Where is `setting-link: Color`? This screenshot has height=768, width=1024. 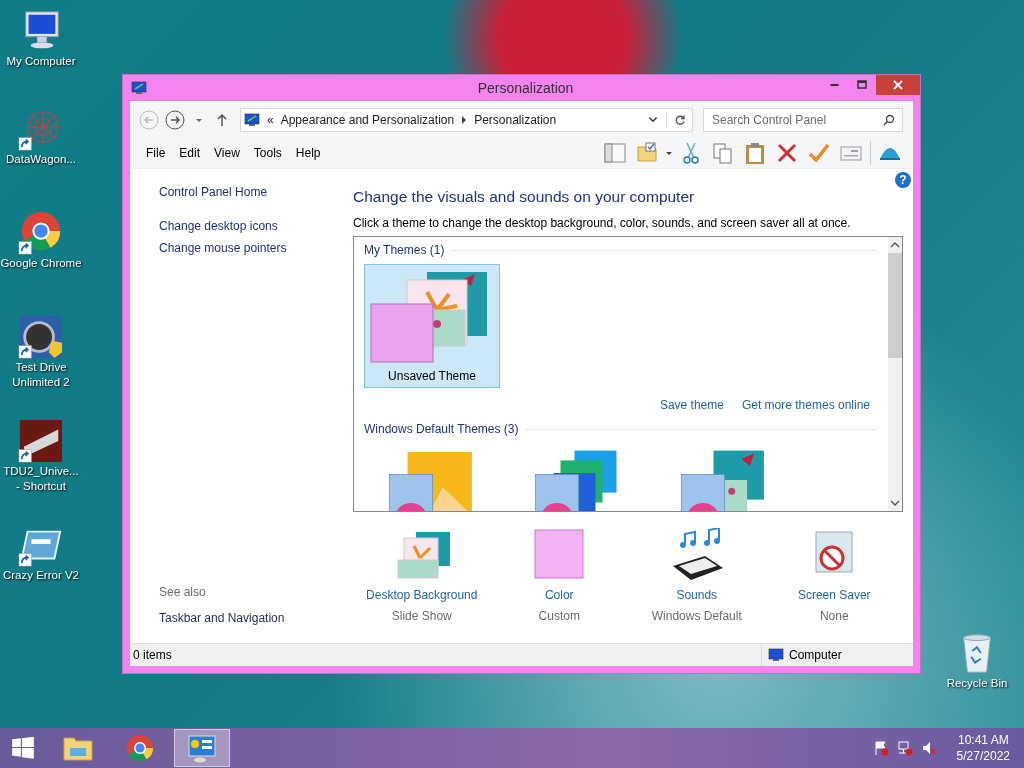
setting-link: Color is located at coordinates (559, 595).